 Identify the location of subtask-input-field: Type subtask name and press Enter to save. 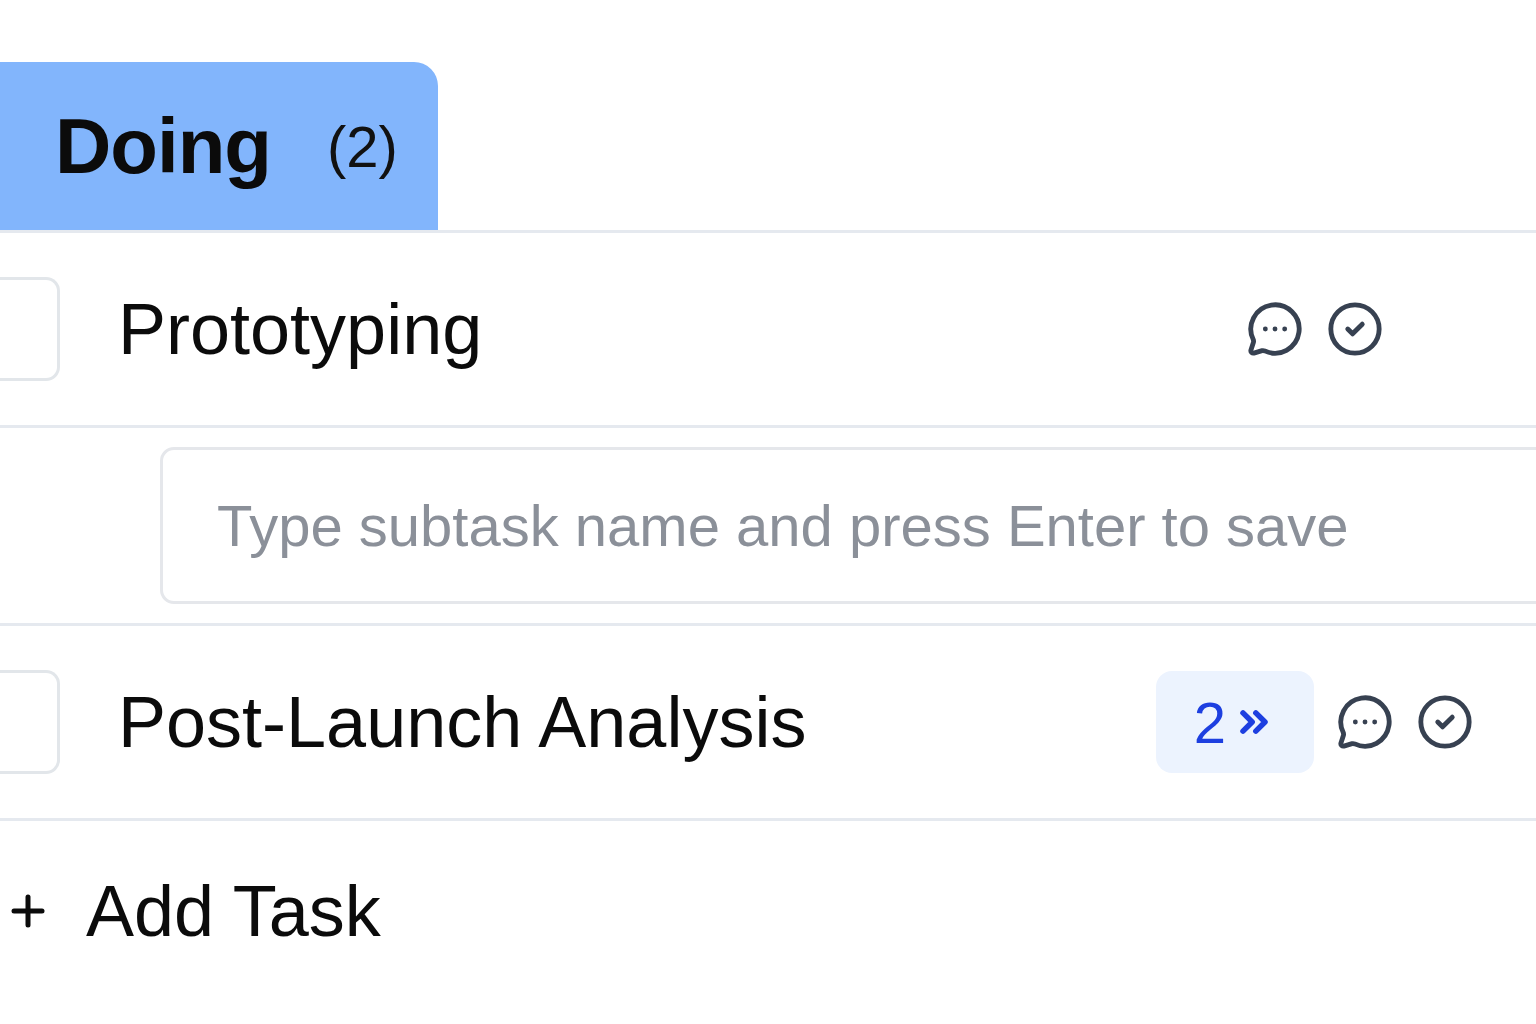
(848, 525).